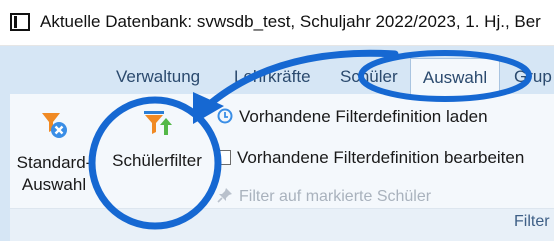  What do you see at coordinates (157, 160) in the screenshot?
I see `schuelerfilter-label: Schülerfilter` at bounding box center [157, 160].